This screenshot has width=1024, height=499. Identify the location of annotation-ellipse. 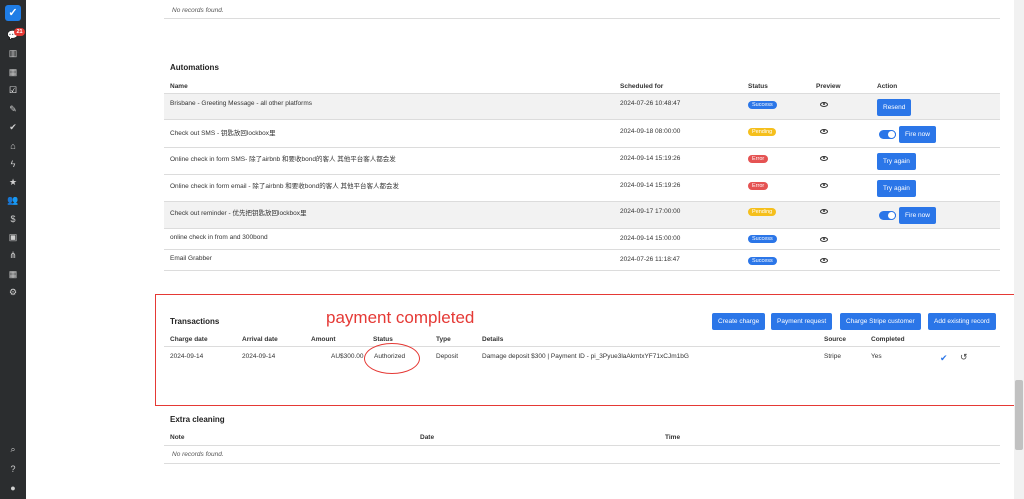
(392, 358).